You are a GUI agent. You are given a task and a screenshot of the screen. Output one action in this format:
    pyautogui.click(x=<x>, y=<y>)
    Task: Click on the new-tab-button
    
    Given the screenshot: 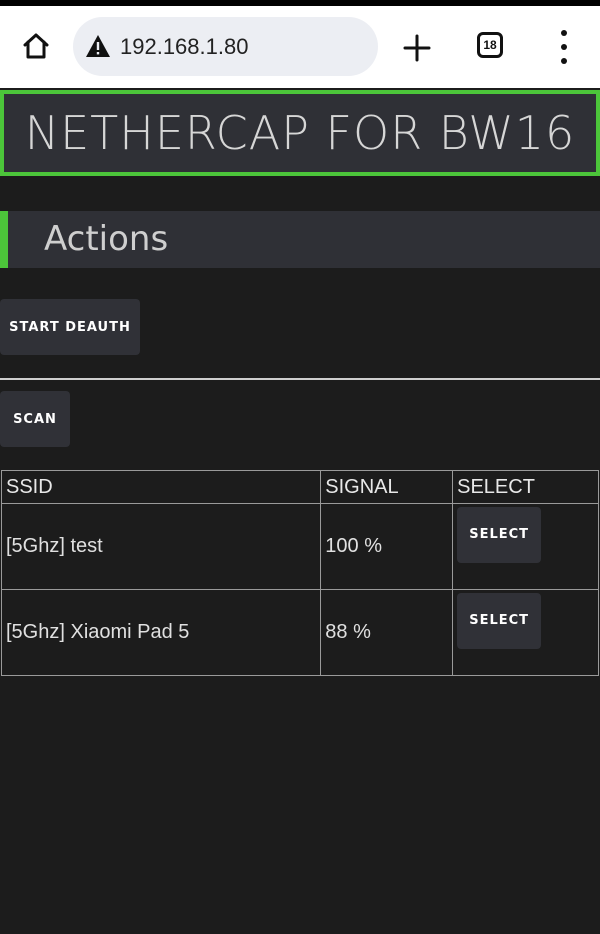 What is the action you would take?
    pyautogui.click(x=417, y=48)
    